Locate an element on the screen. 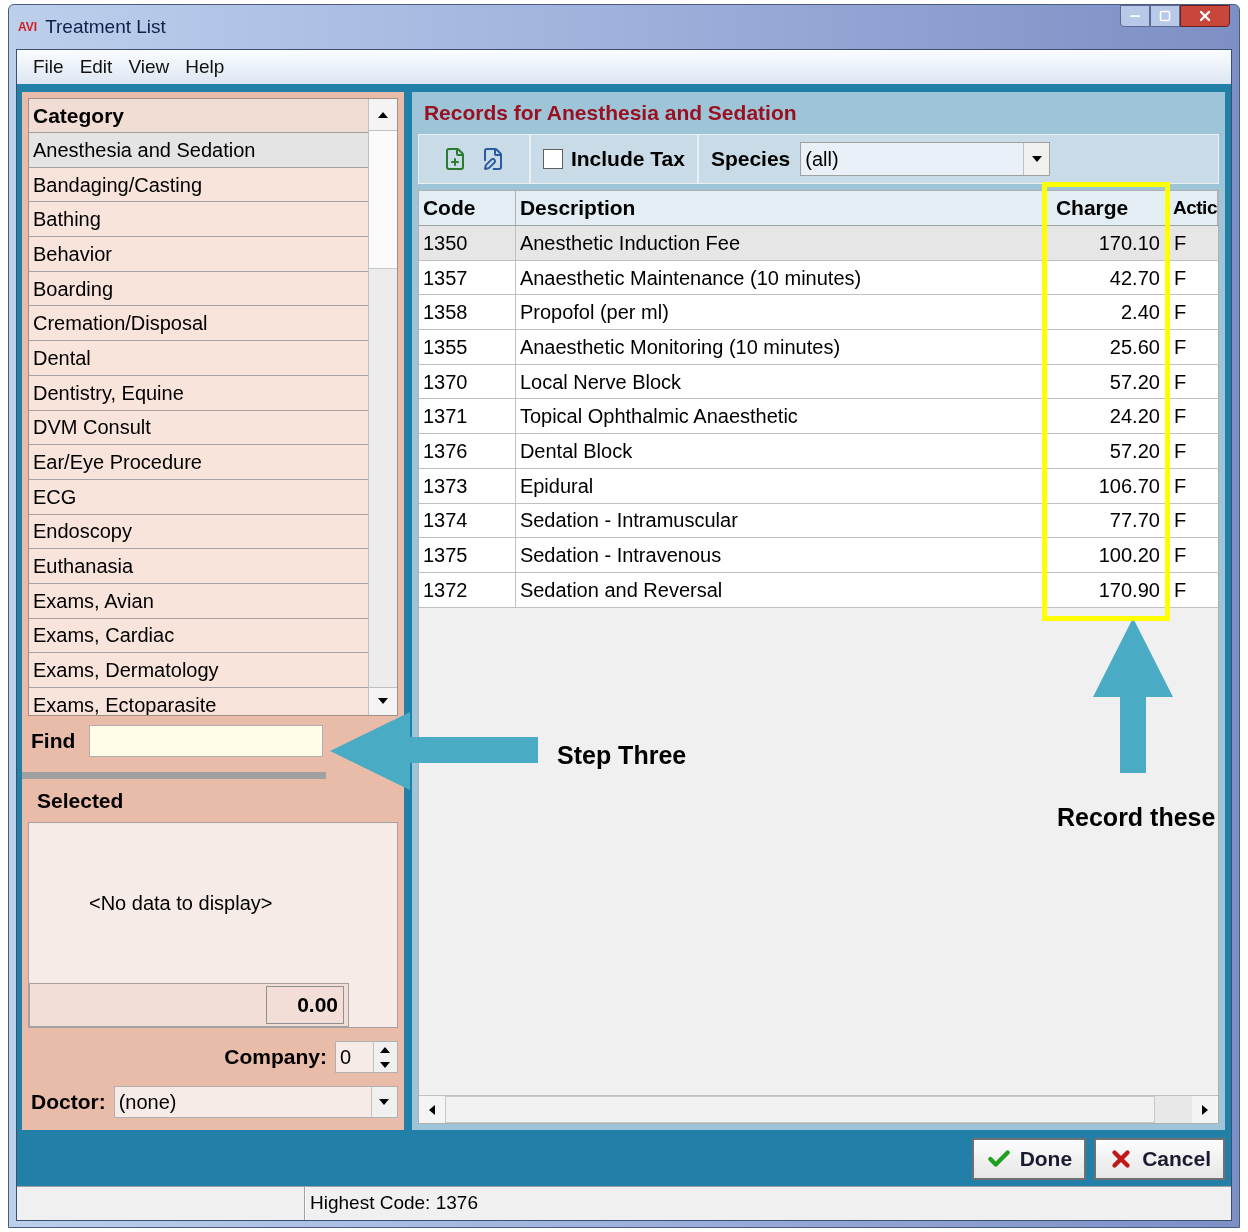  code-cell: 1358 is located at coordinates (467, 312).